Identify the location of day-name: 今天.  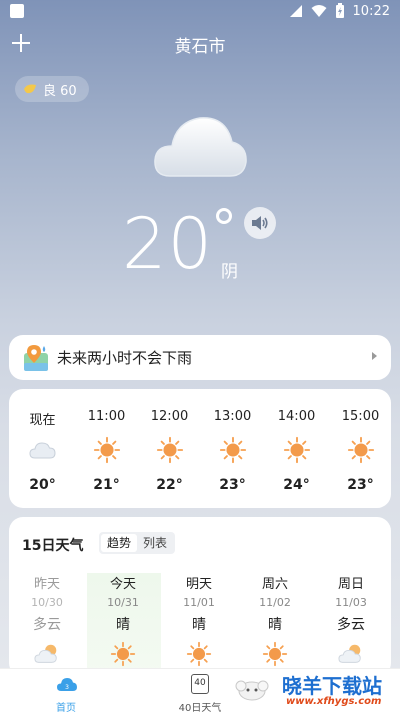
(122, 584).